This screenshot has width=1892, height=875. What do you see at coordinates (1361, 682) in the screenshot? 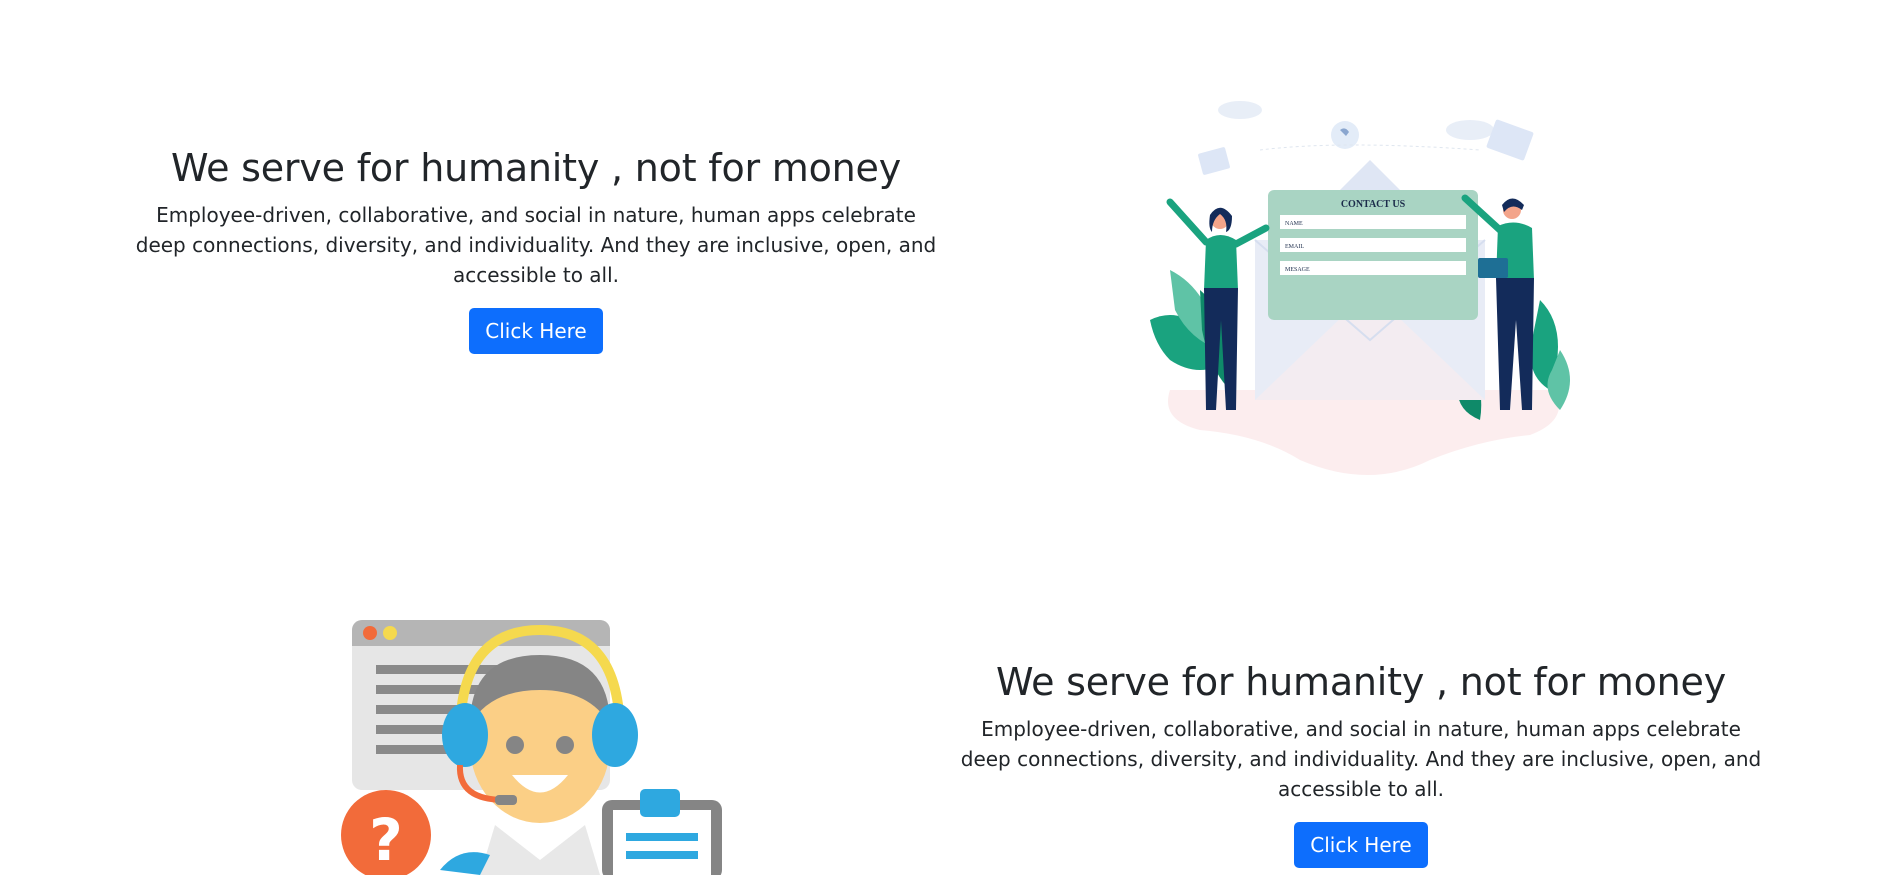
I see `section-2-title: We serve for humanity , not for money` at bounding box center [1361, 682].